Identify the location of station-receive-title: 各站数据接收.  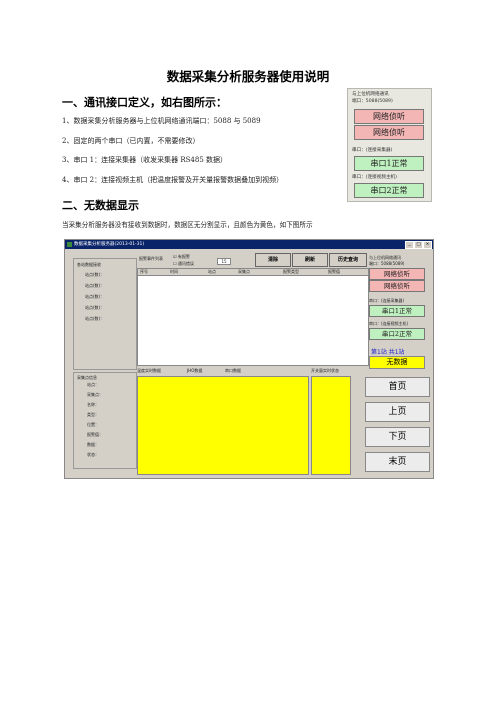
(89, 264).